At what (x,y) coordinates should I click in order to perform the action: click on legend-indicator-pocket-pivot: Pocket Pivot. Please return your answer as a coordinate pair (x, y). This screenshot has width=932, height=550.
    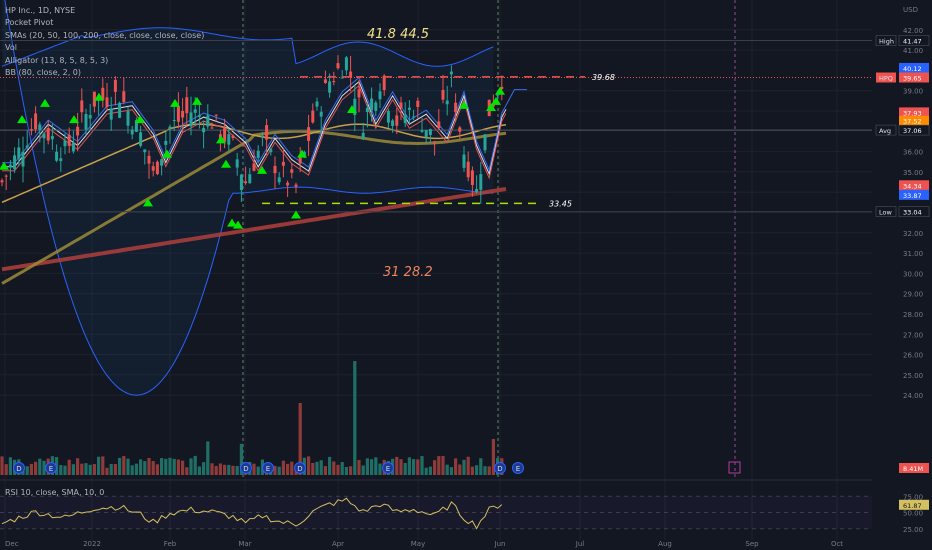
    Looking at the image, I should click on (104, 23).